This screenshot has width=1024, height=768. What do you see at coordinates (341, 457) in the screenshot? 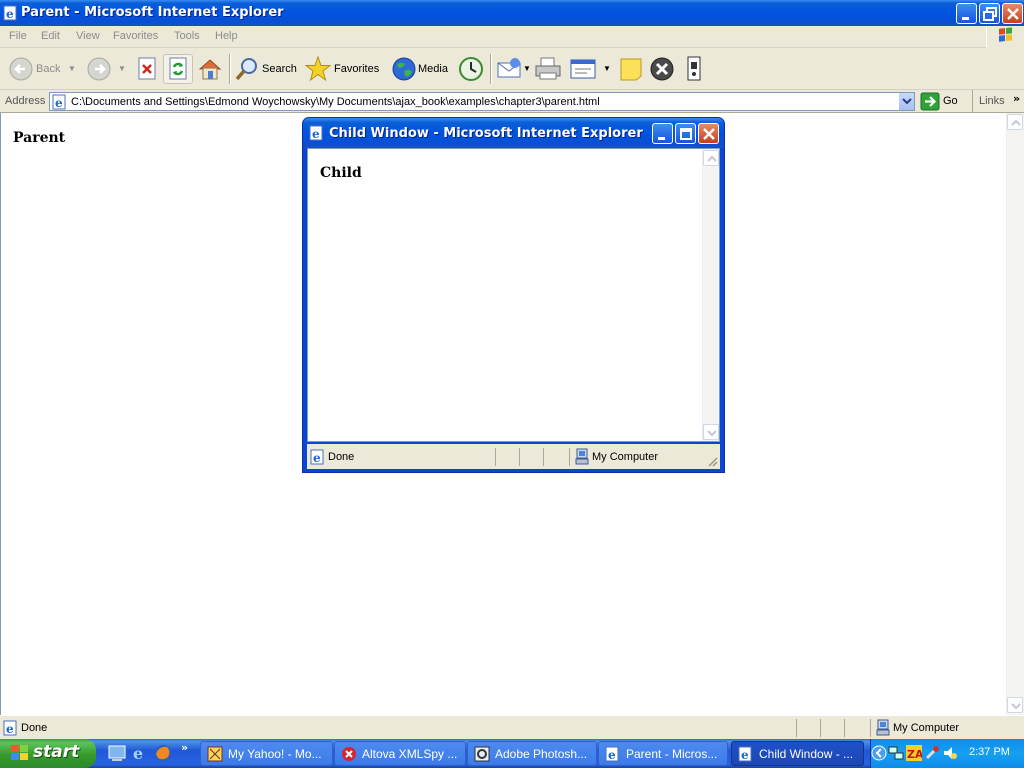
I see `child-status-text: Done` at bounding box center [341, 457].